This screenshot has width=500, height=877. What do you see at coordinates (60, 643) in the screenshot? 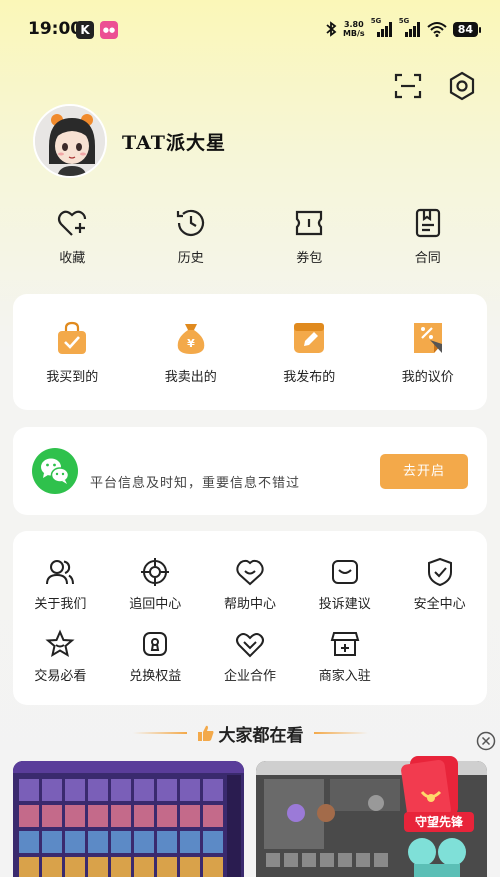
I see `star-icon` at bounding box center [60, 643].